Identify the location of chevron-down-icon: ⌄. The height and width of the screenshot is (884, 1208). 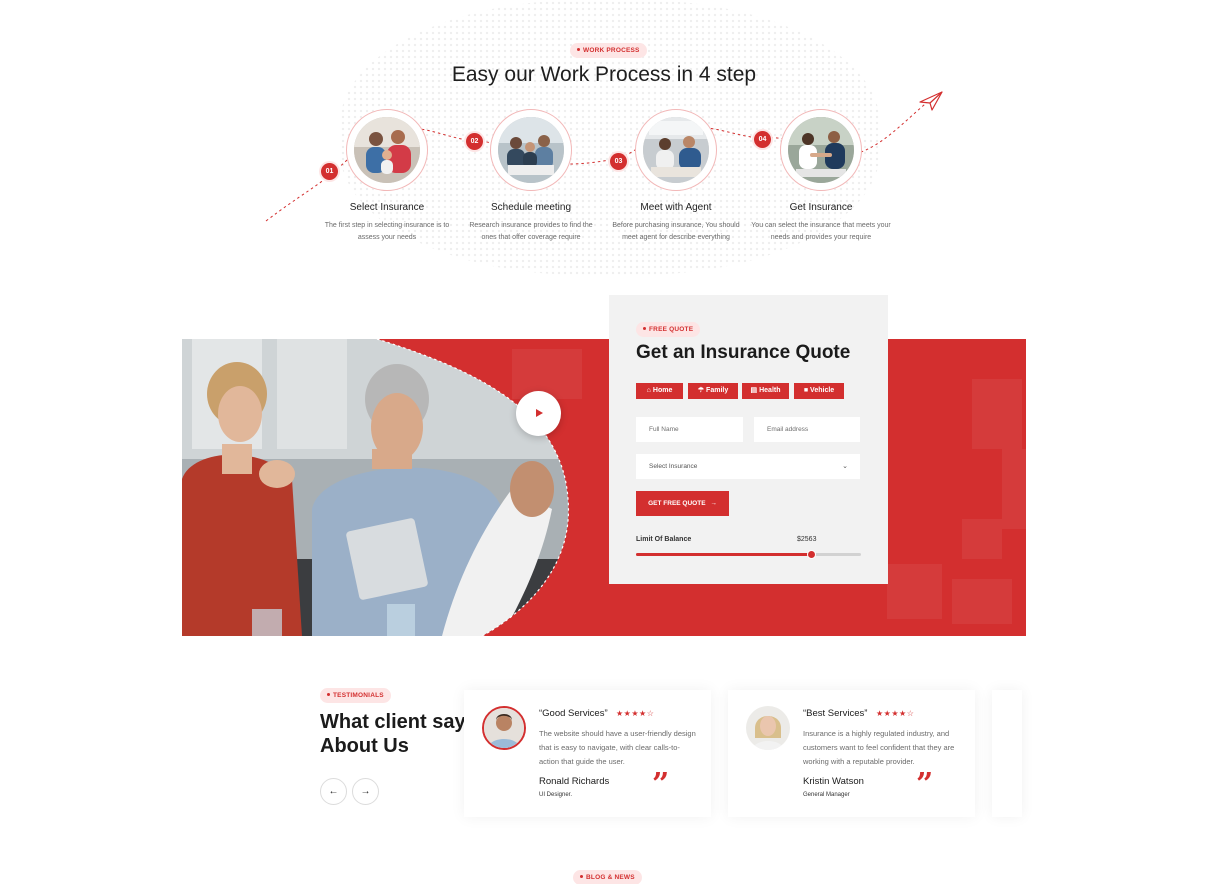
(845, 466).